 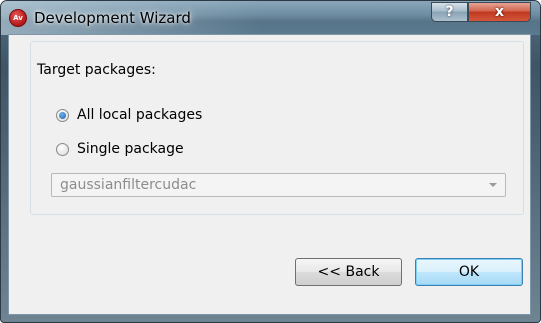 What do you see at coordinates (278, 185) in the screenshot?
I see `package-select: gaussianfiltercudac` at bounding box center [278, 185].